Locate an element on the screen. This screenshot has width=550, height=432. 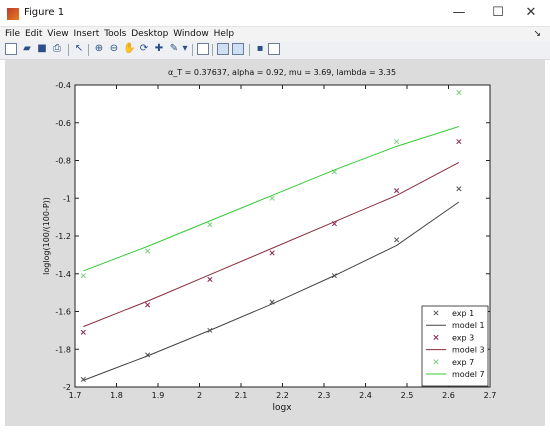
brush-icon: ✎ is located at coordinates (174, 49).